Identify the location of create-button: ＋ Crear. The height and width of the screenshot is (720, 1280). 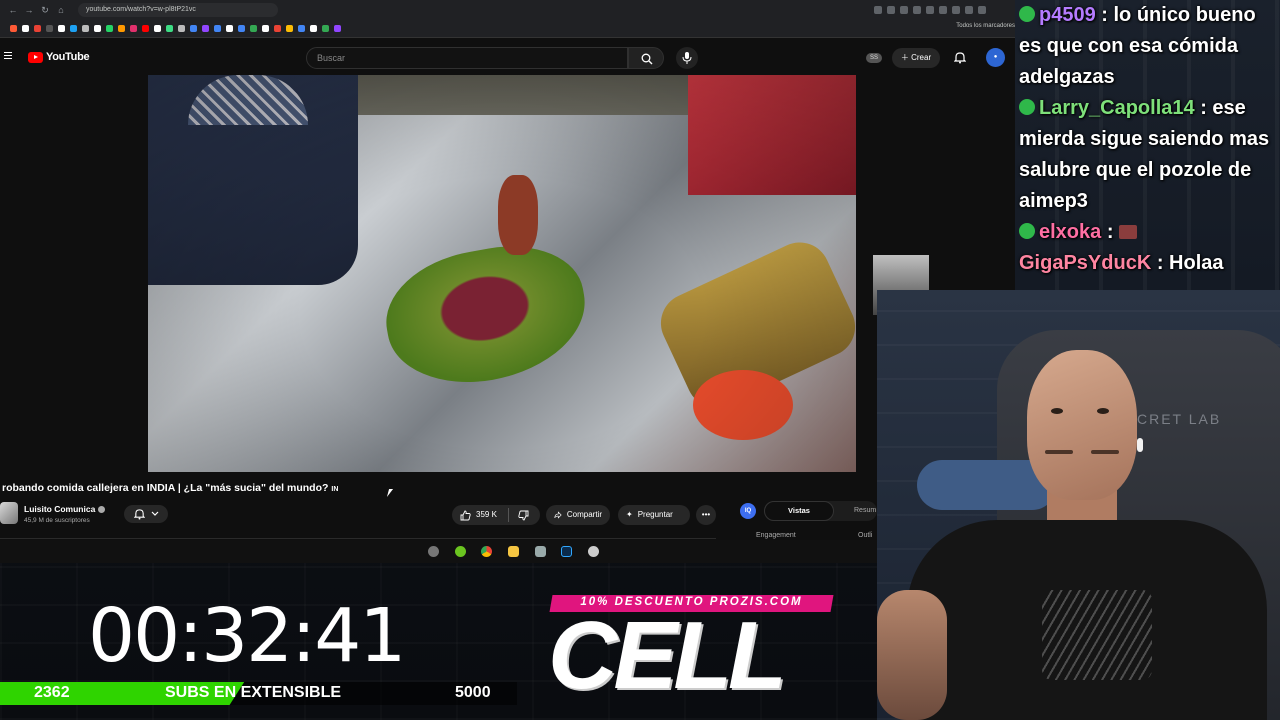
(916, 58).